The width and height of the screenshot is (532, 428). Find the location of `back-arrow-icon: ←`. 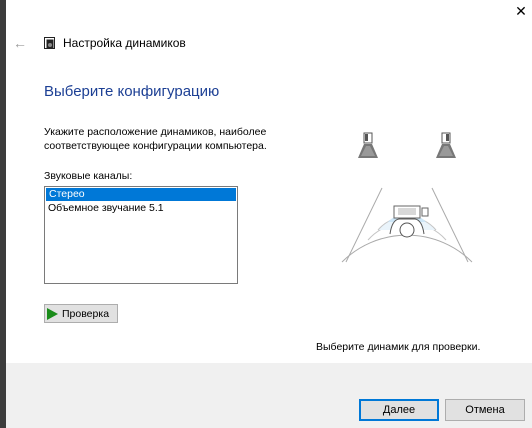

back-arrow-icon: ← is located at coordinates (20, 43).